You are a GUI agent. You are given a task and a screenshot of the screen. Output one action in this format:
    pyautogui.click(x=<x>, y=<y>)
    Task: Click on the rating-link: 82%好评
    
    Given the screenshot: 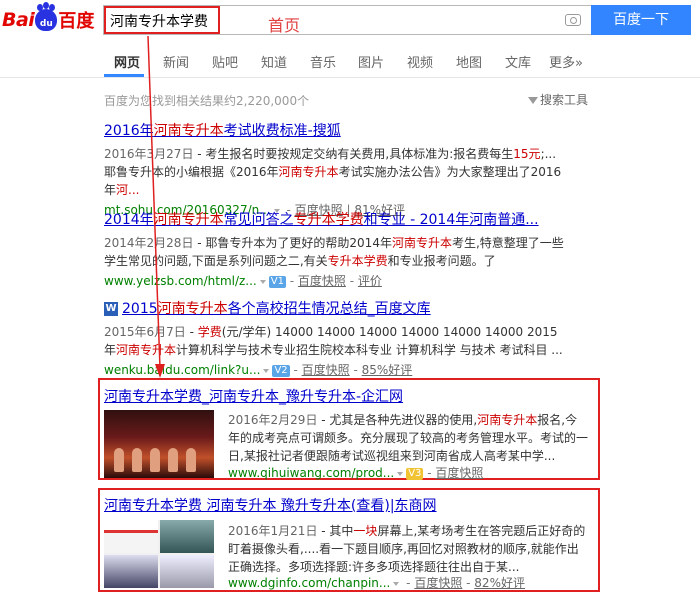 What is the action you would take?
    pyautogui.click(x=499, y=583)
    